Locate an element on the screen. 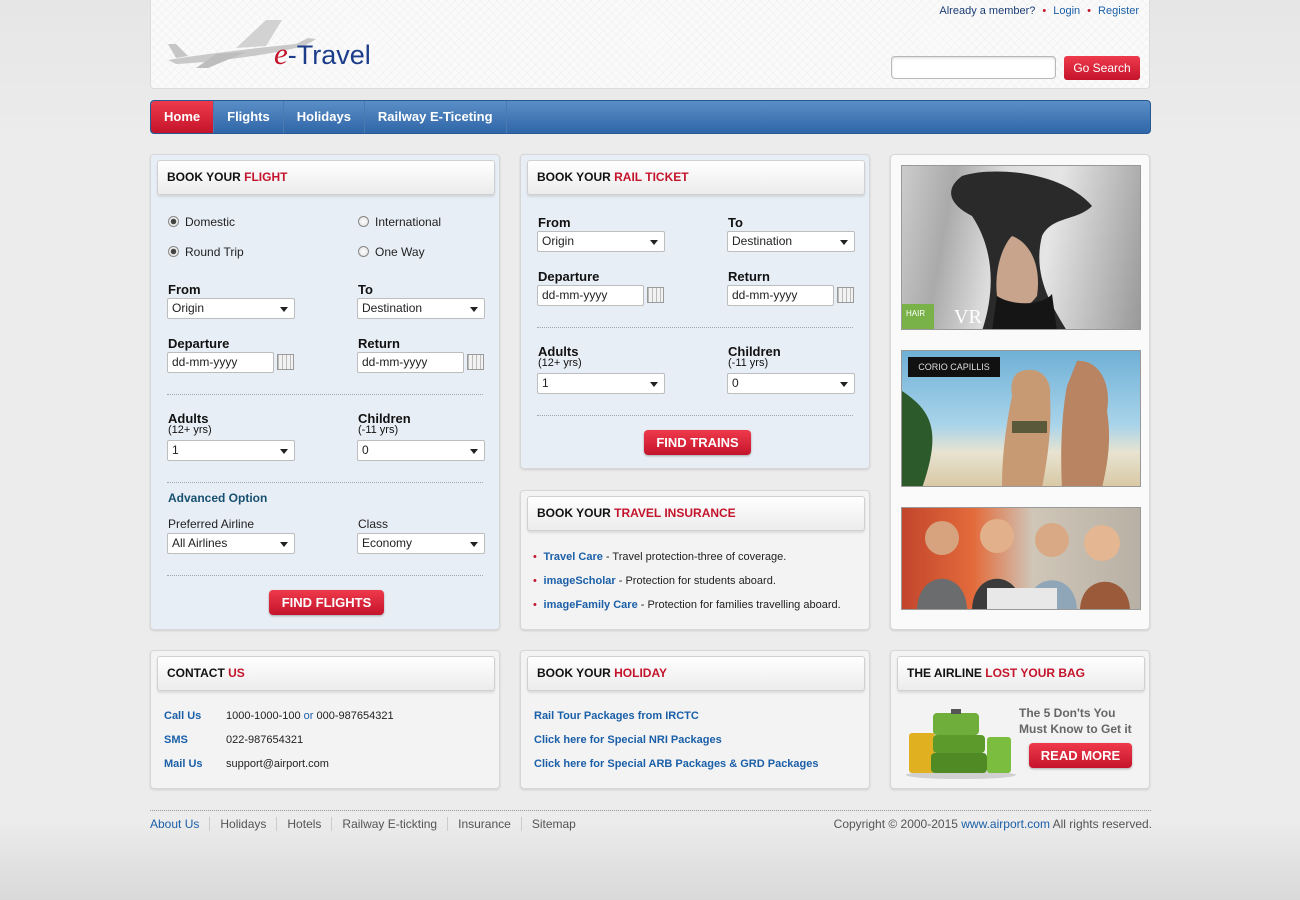 The image size is (1300, 900). copyright-link: www.airport.com is located at coordinates (1005, 824).